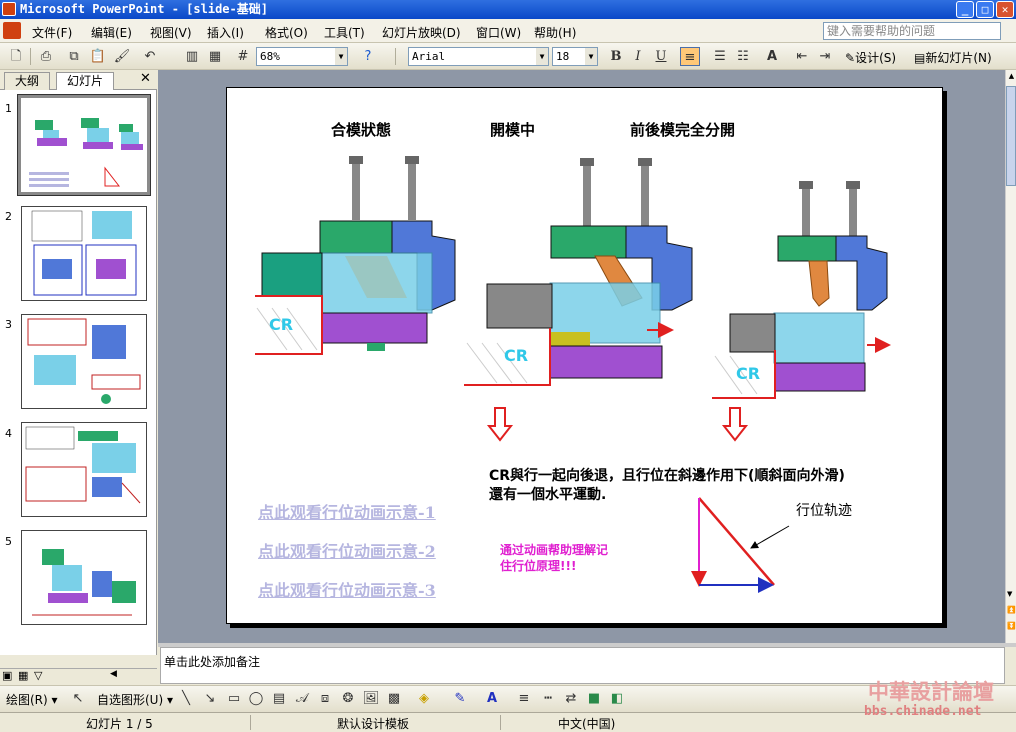  What do you see at coordinates (341, 56) in the screenshot?
I see `chevron-down-icon: ▼` at bounding box center [341, 56].